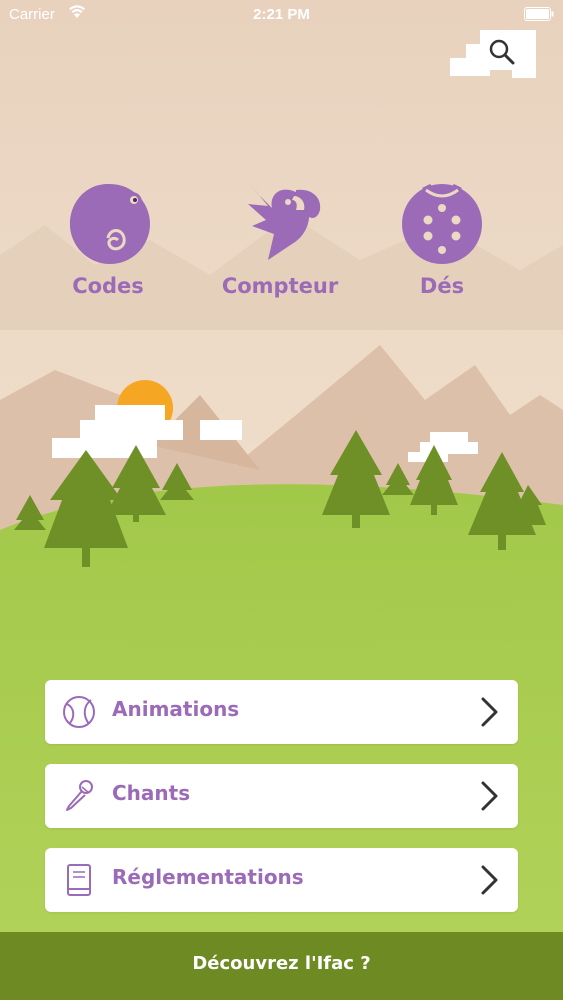 The height and width of the screenshot is (1000, 563). I want to click on microphone-icon, so click(79, 795).